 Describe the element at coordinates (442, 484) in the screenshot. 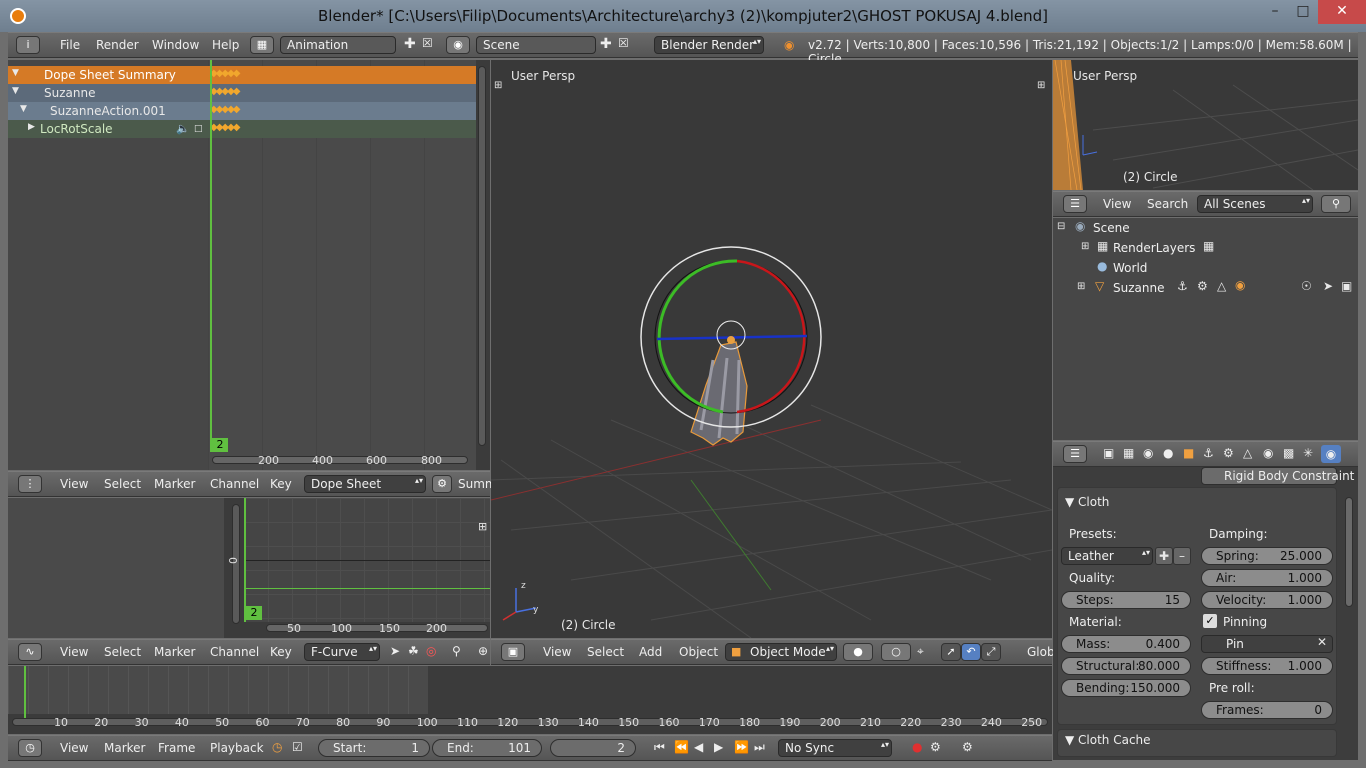

I see `summary-icon: ⚙` at that location.